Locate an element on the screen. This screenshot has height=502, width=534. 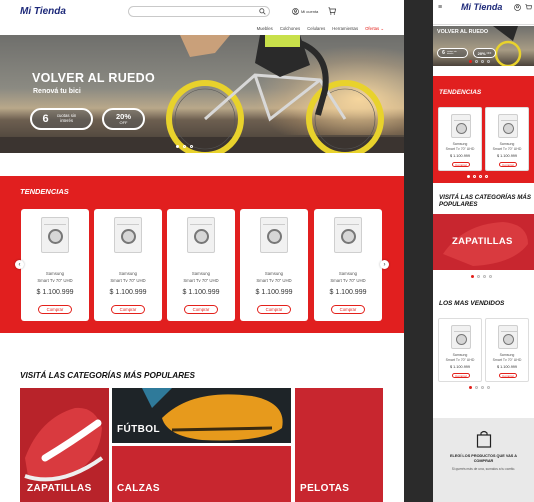
menu-icon: ≡ is located at coordinates (440, 7).